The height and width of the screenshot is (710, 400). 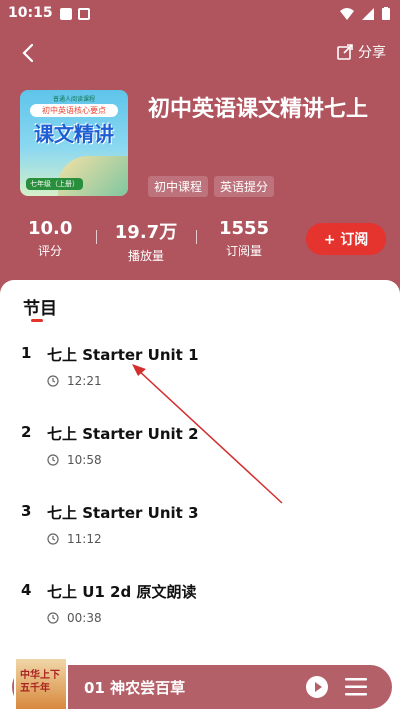 I want to click on episode-title: 七上 Starter Unit 1, so click(x=123, y=355).